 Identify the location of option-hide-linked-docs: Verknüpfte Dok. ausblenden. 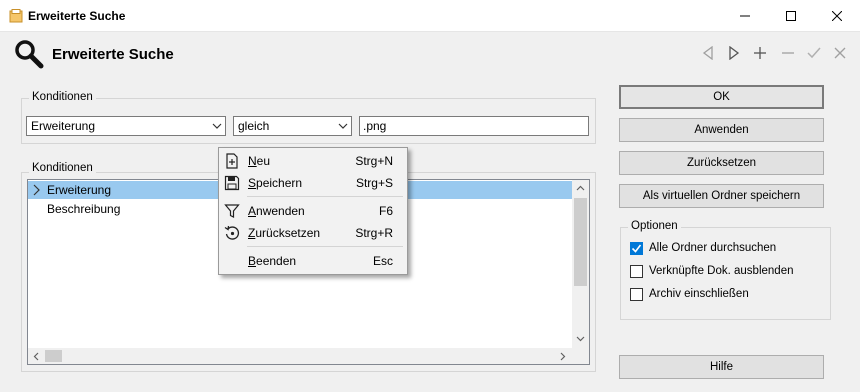
(712, 271).